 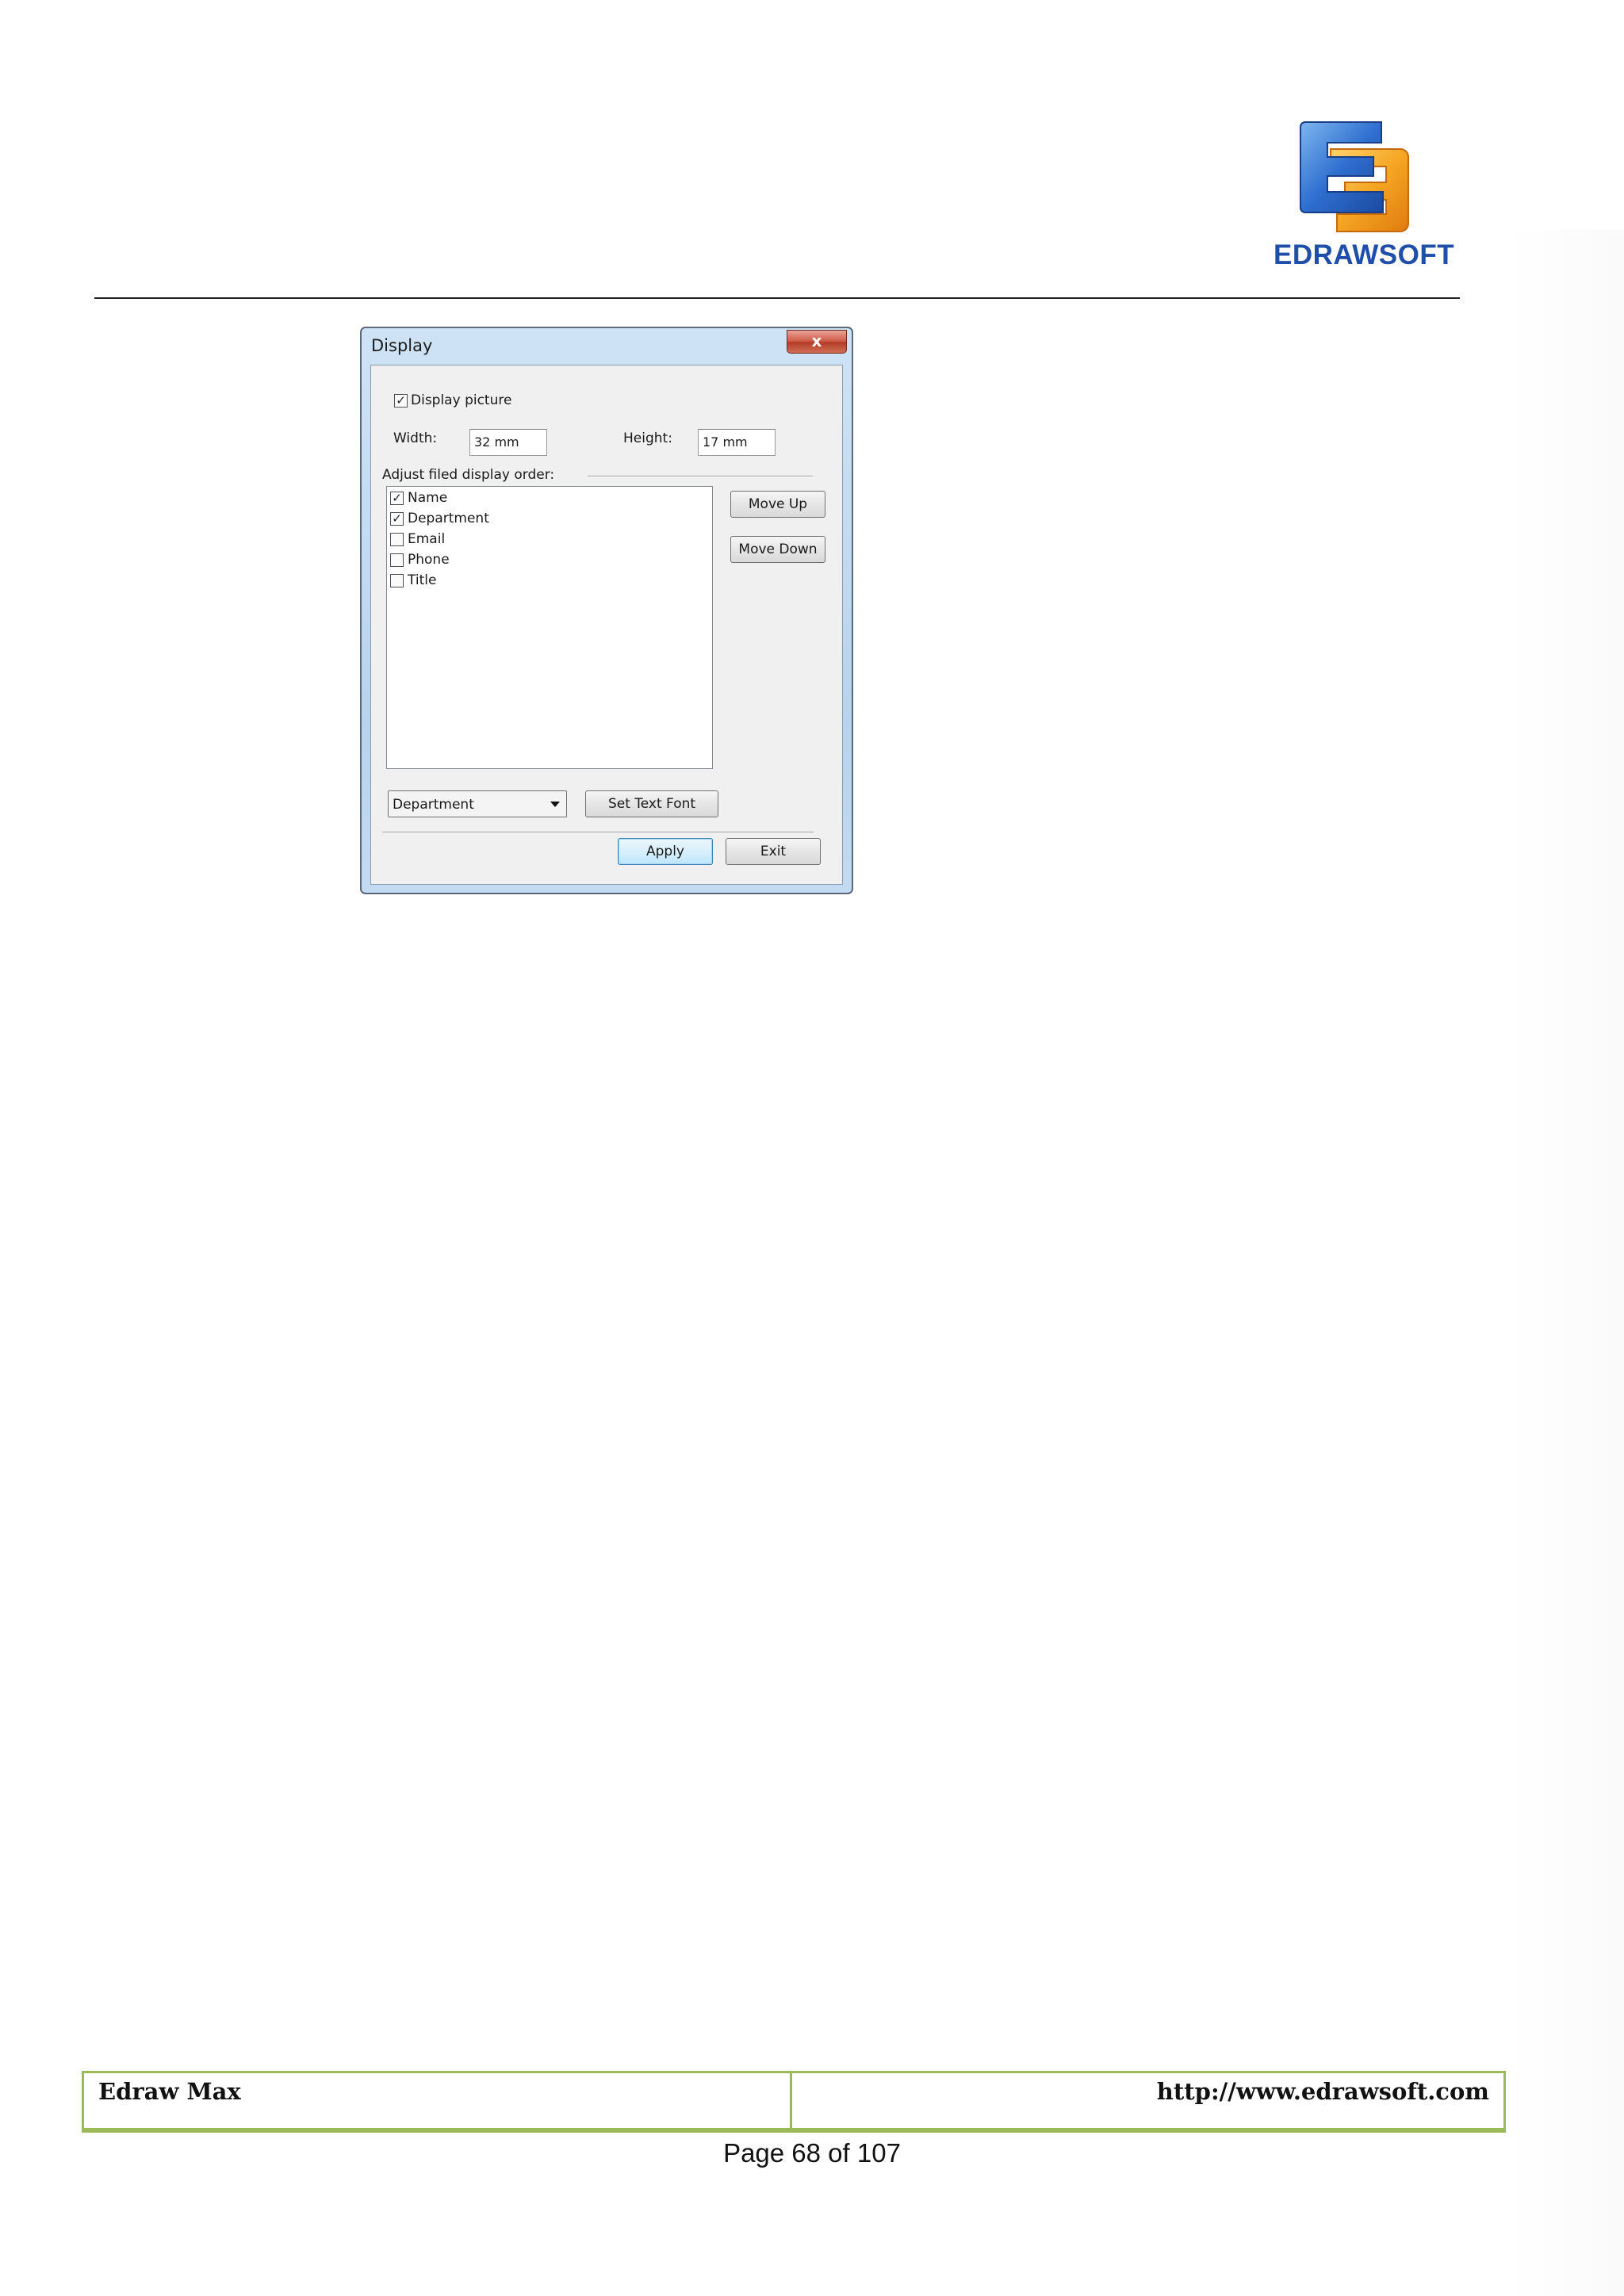 I want to click on page-number: Page 68 of 107, so click(x=812, y=2153).